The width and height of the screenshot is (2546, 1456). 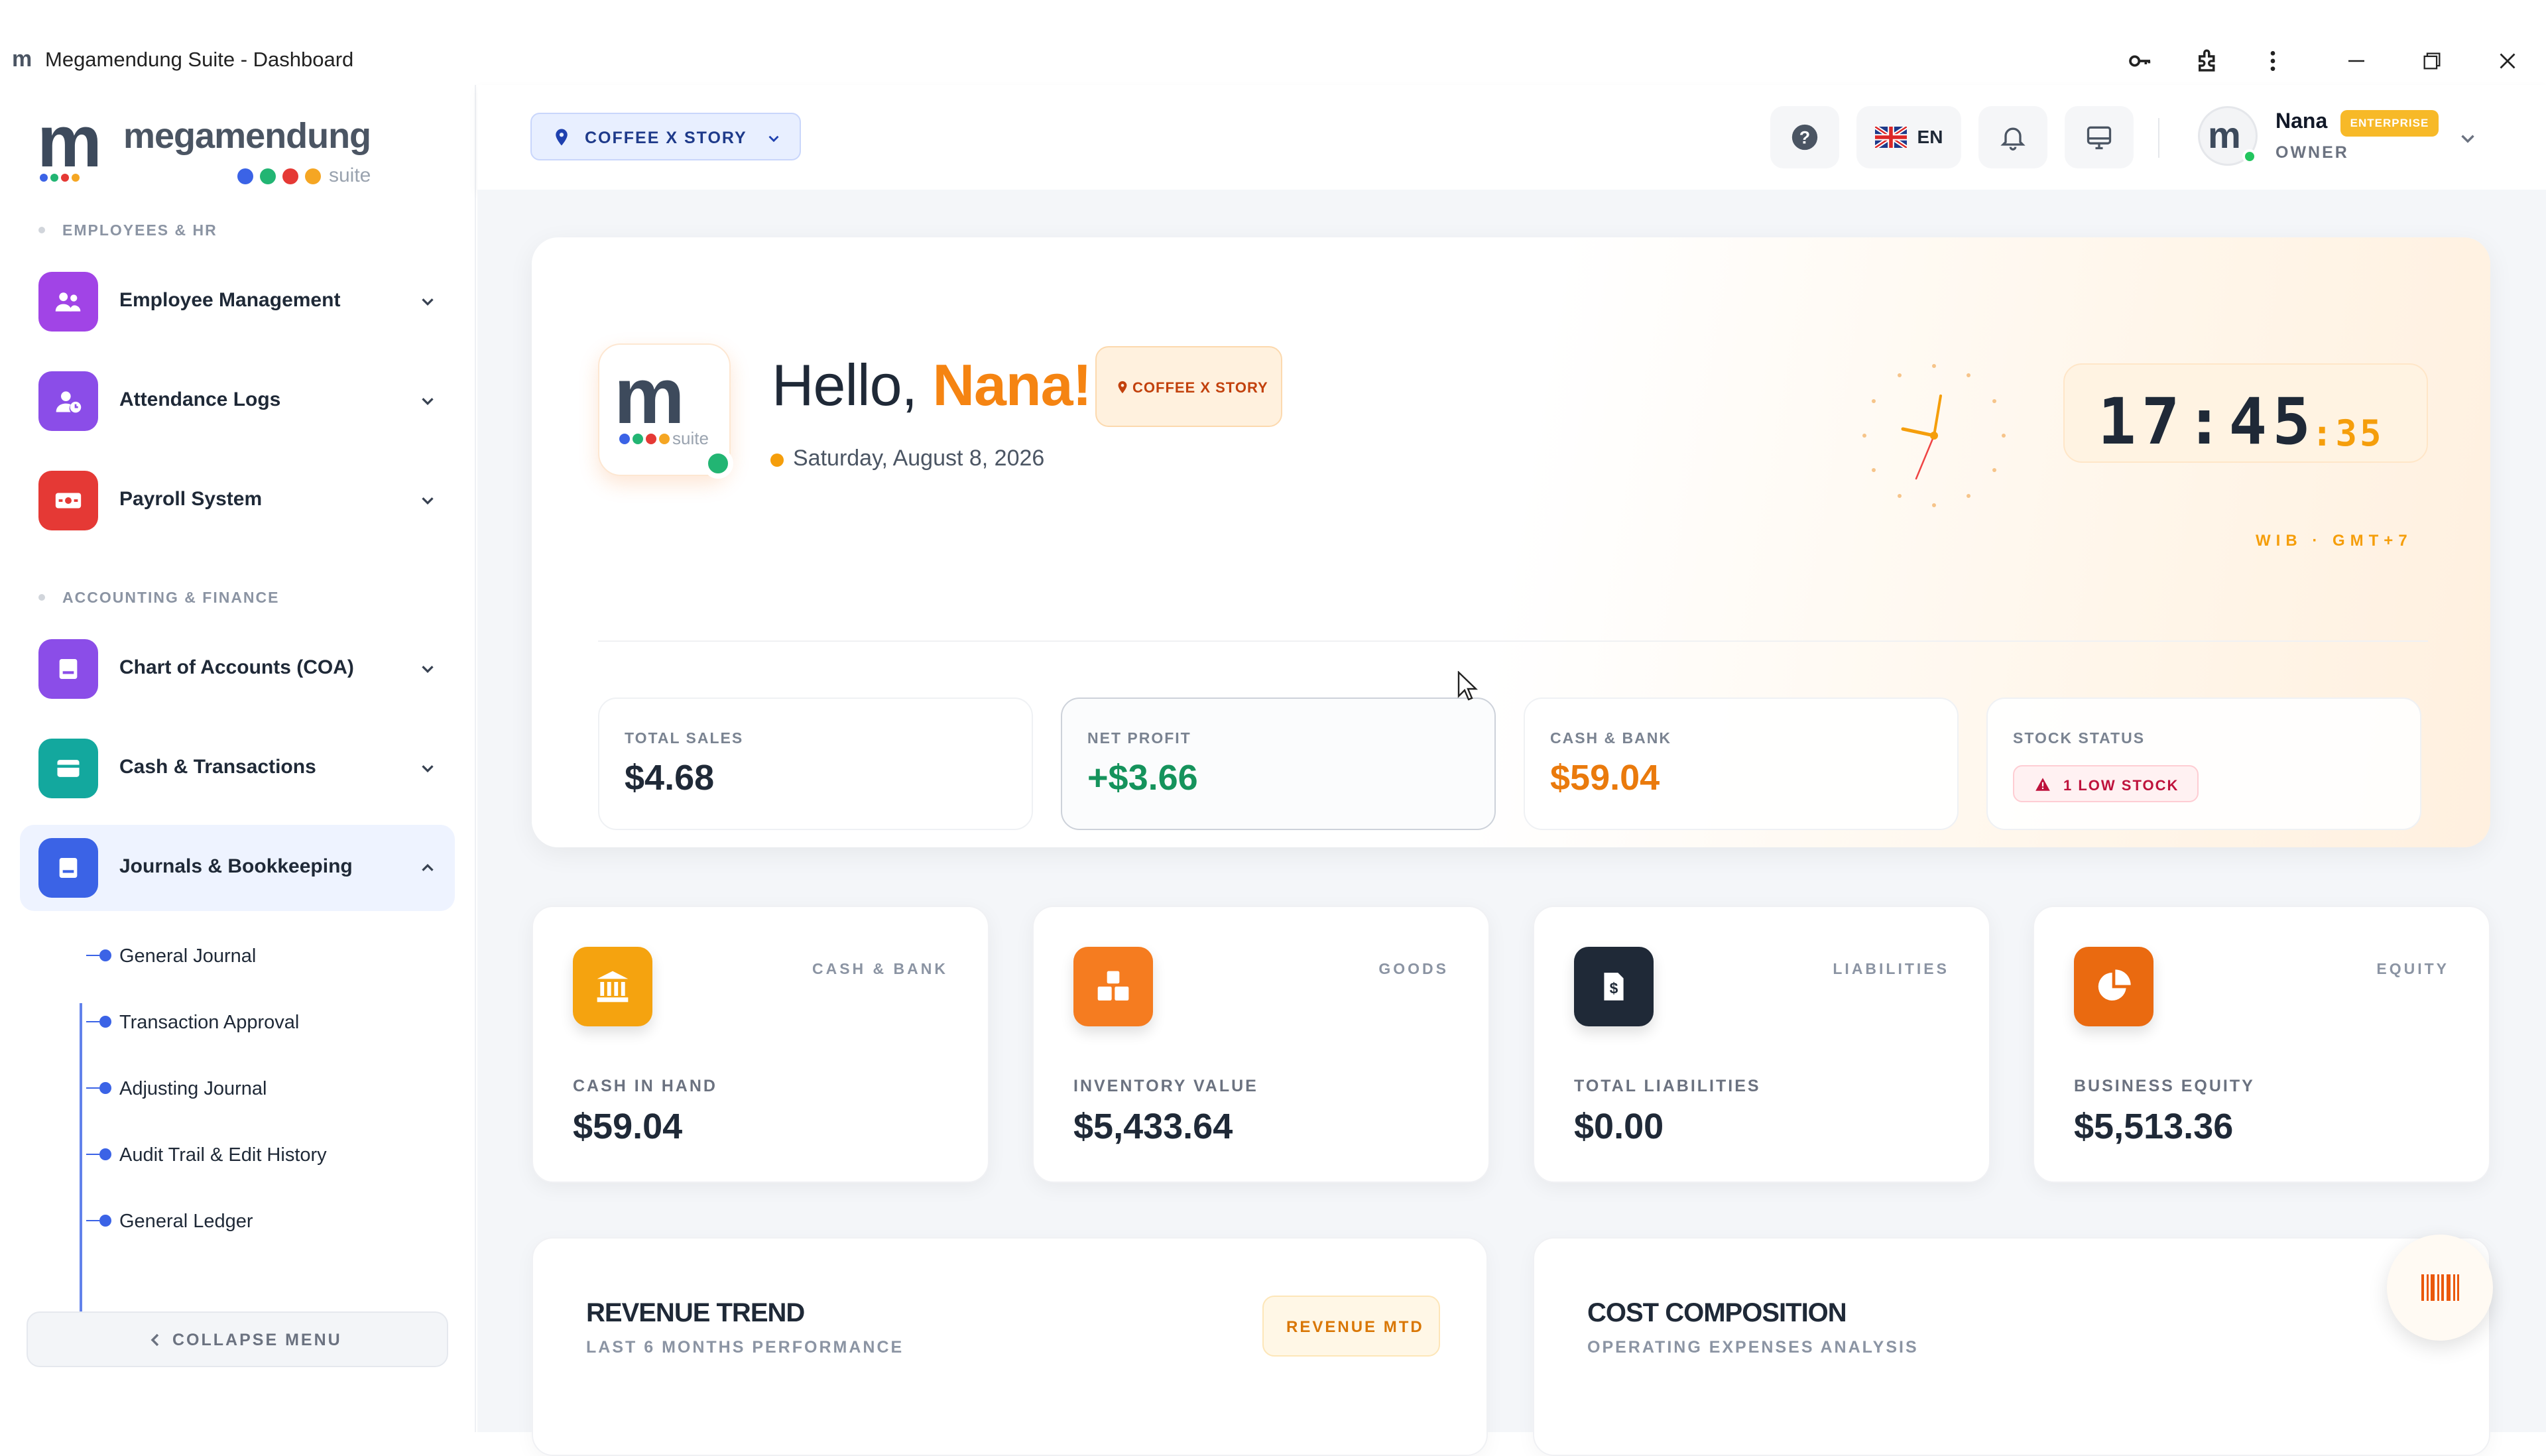 I want to click on stat-cash-bank: CASH & BANK $59.04, so click(x=1741, y=764).